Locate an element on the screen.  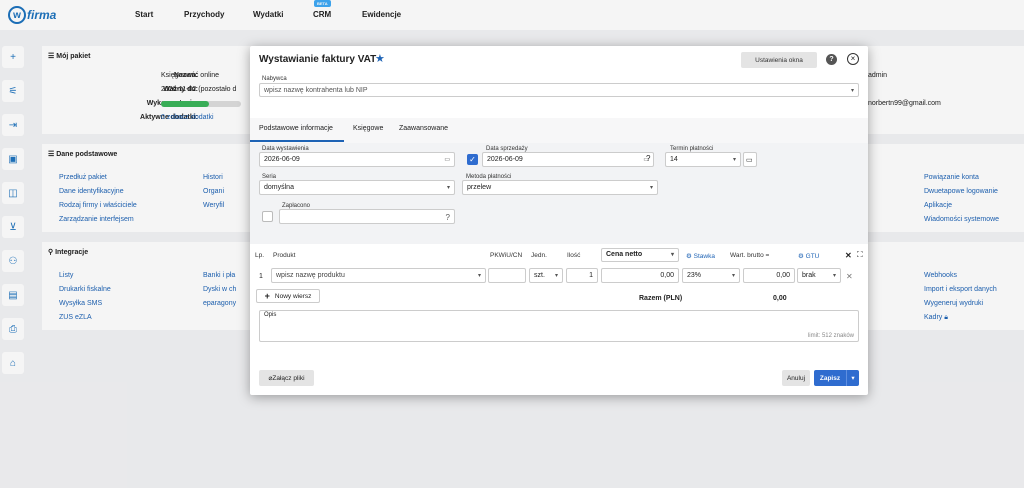
notes-limit: limit: 512 znaków is located at coordinates (830, 336).